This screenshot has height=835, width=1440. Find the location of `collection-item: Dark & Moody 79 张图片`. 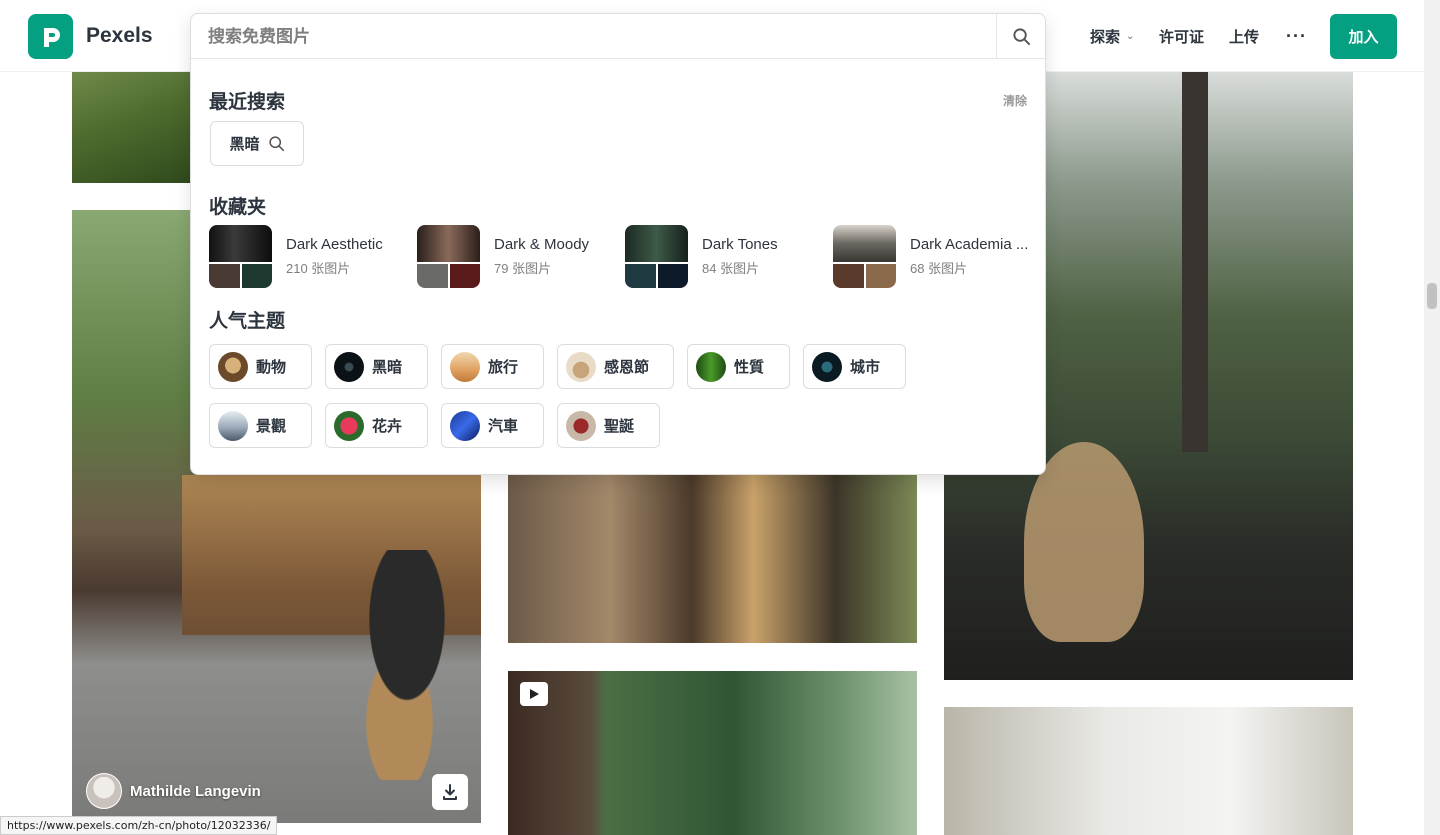

collection-item: Dark & Moody 79 张图片 is located at coordinates (517, 256).